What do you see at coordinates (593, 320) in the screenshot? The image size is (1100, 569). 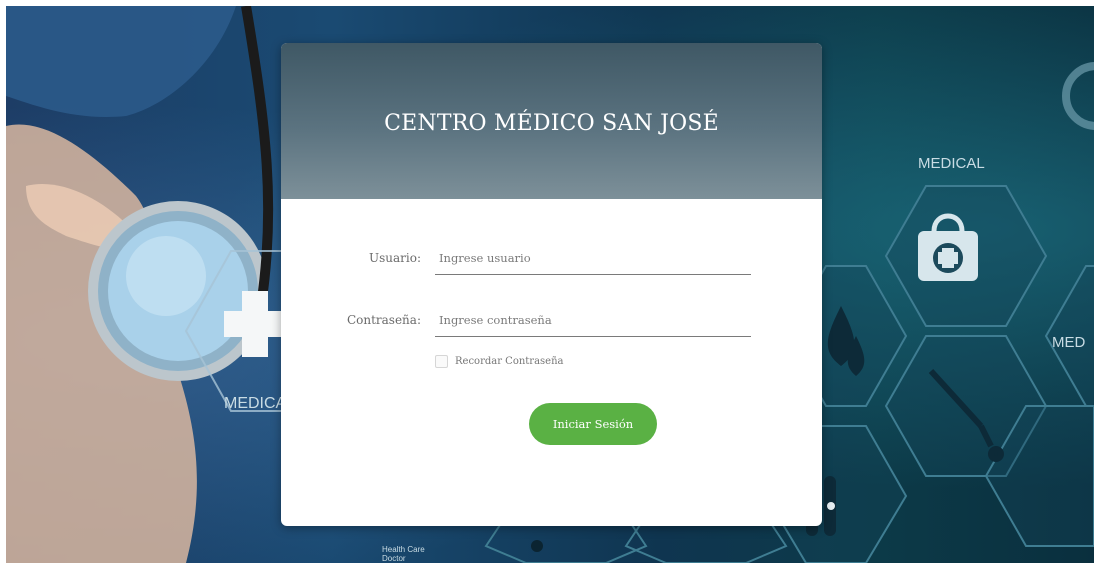 I see `password-input` at bounding box center [593, 320].